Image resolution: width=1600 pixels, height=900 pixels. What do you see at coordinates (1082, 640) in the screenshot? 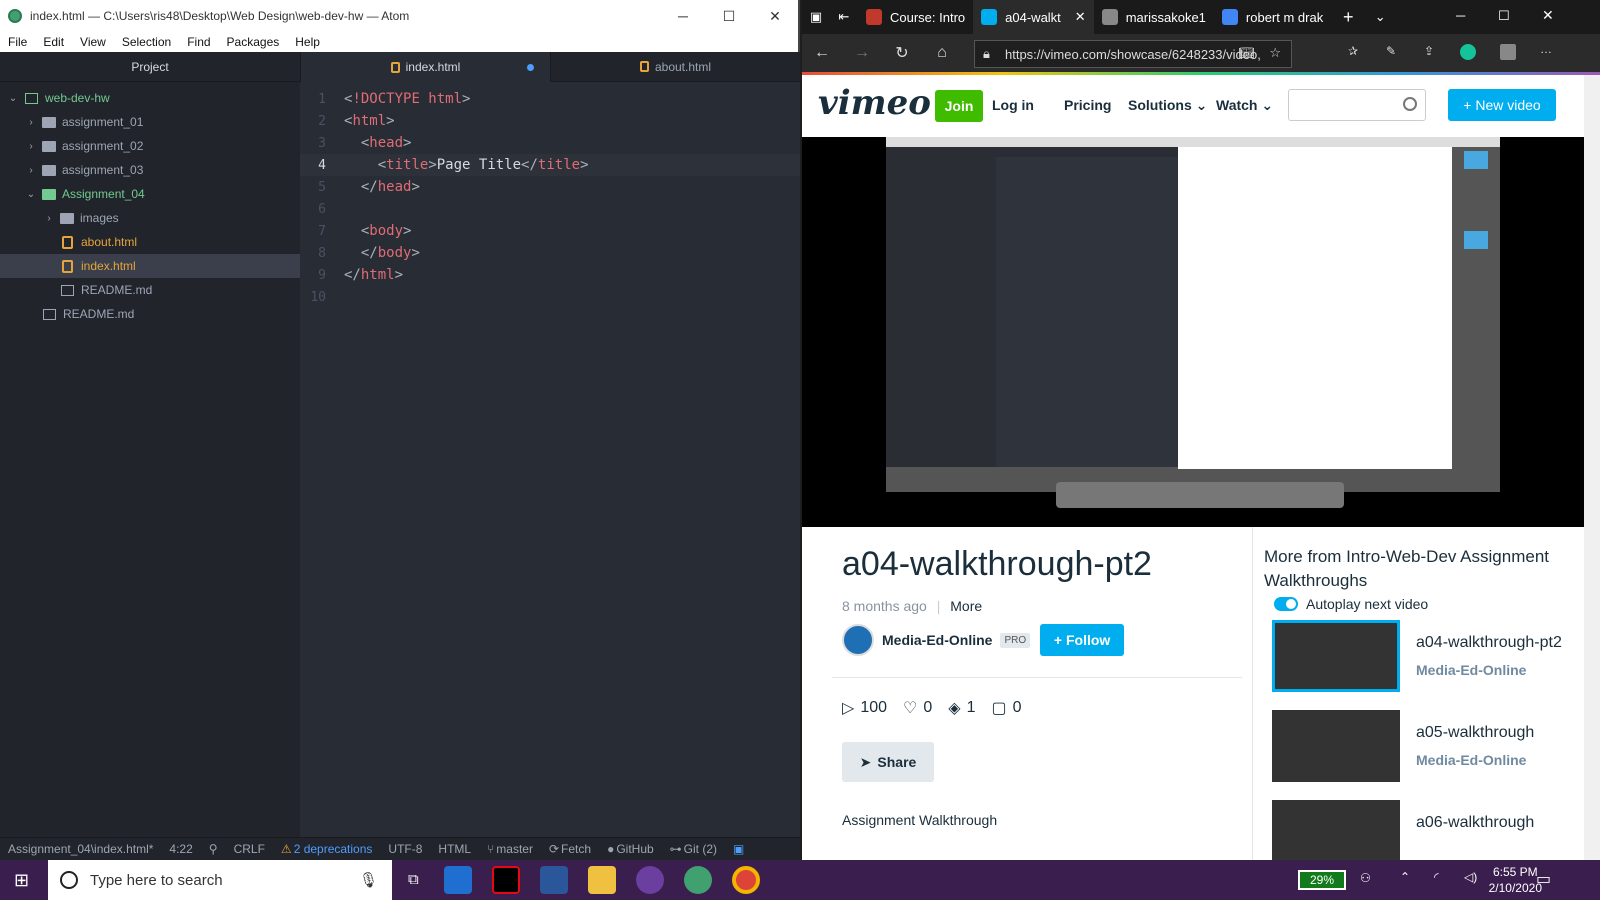
I see `follow-button: + Follow` at bounding box center [1082, 640].